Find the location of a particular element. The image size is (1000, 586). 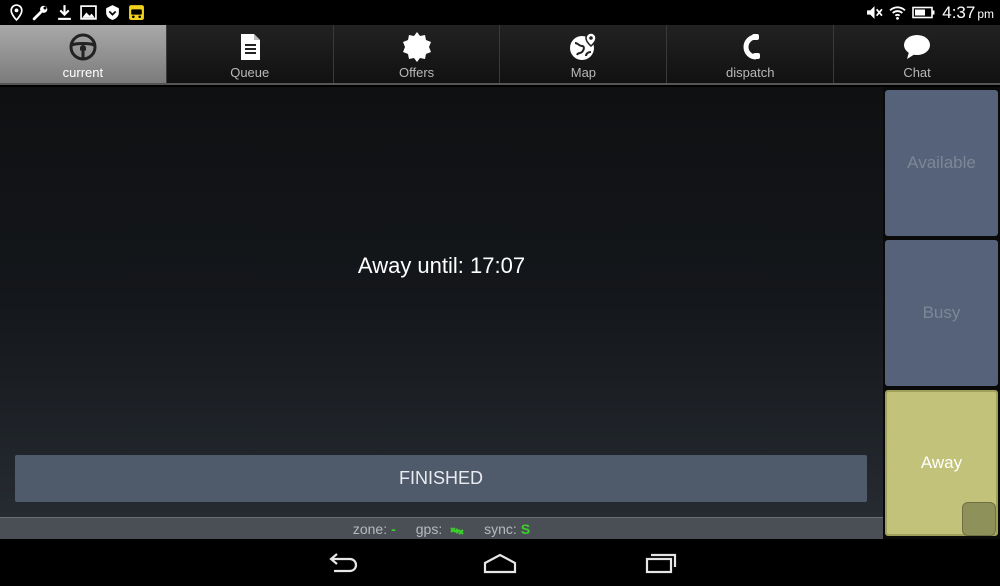

mute-icon is located at coordinates (874, 12).